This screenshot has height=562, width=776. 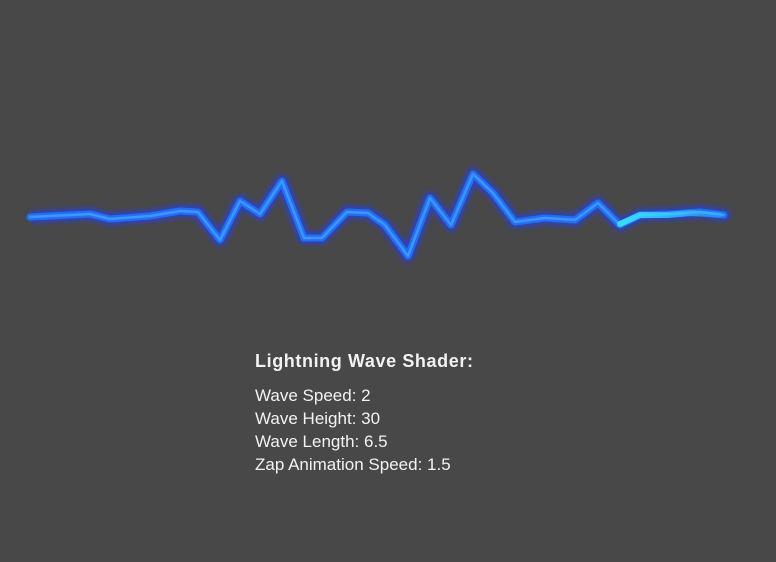 I want to click on param-zap-animation-speed: Zap Animation Speed: 1.5, so click(x=353, y=464).